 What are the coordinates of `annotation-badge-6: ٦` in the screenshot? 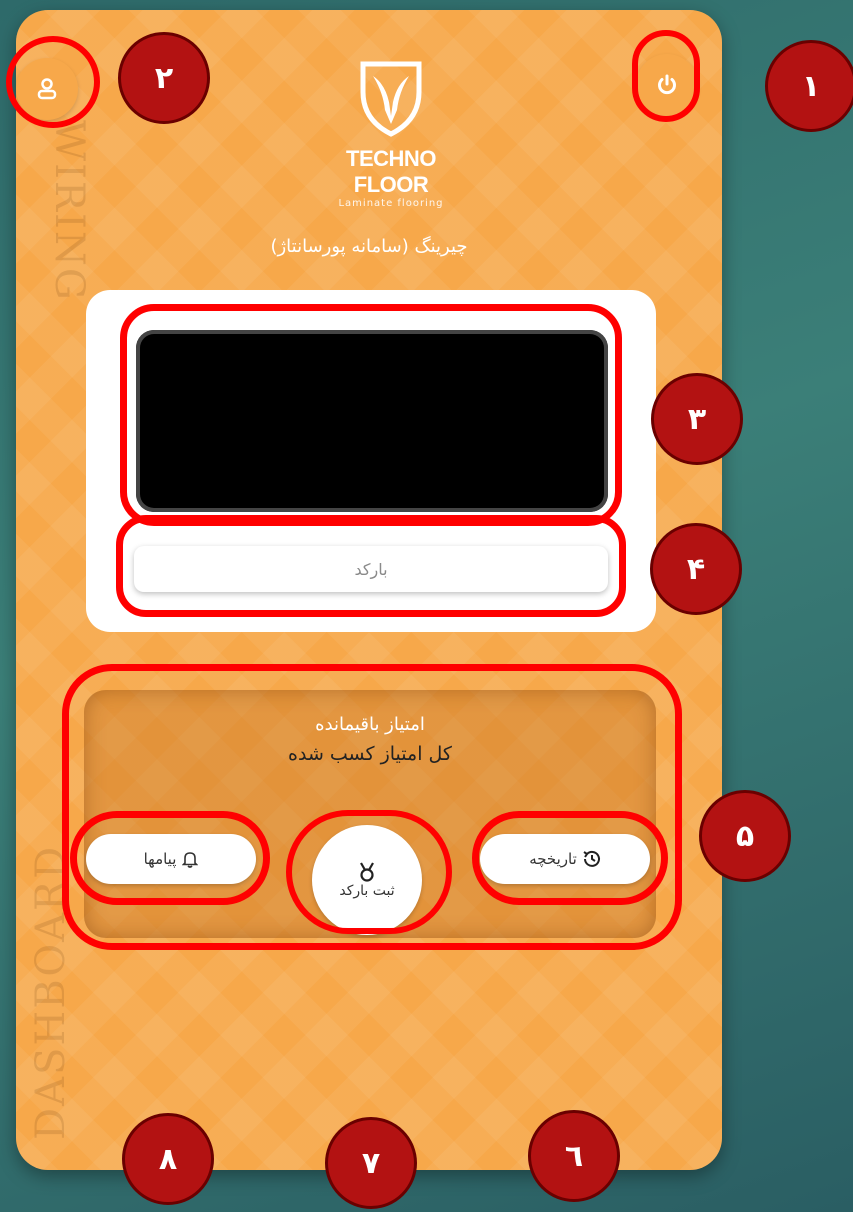 It's located at (574, 1156).